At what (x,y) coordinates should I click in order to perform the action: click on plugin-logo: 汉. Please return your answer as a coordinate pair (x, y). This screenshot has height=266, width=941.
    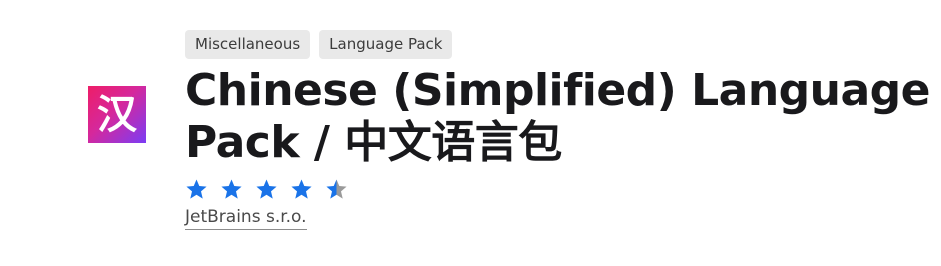
    Looking at the image, I should click on (117, 114).